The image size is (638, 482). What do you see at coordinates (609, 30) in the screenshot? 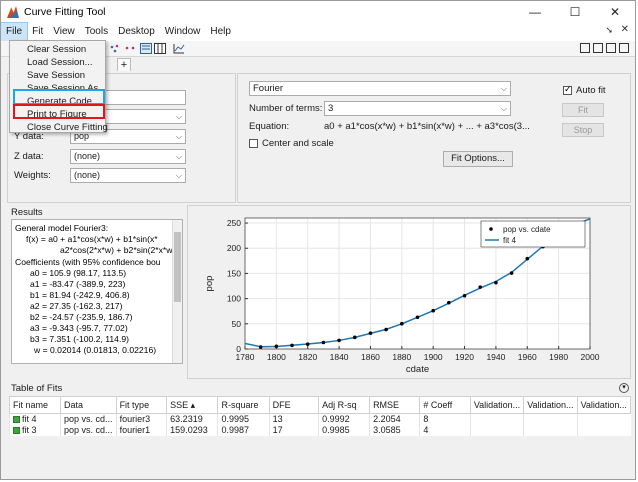
I see `undock-arrow-icon: ➘` at bounding box center [609, 30].